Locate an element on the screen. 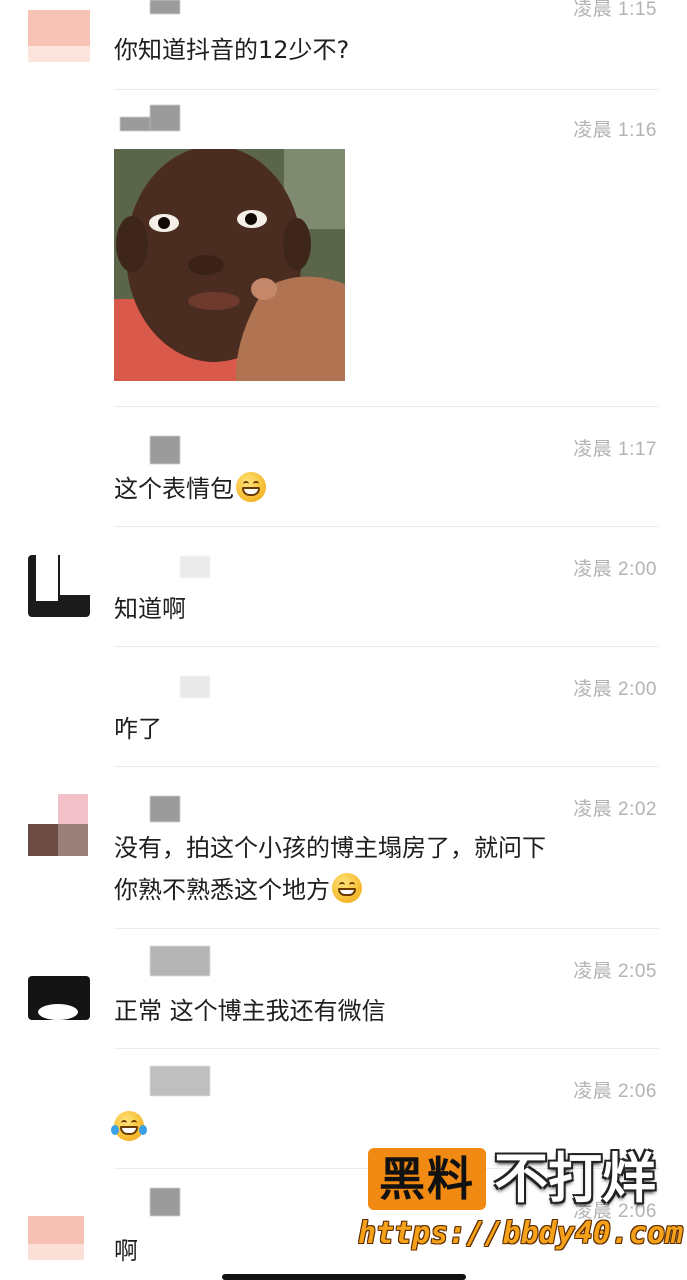  message-text: 没有，拍这个小孩的博主塌房了，就问下 is located at coordinates (330, 848).